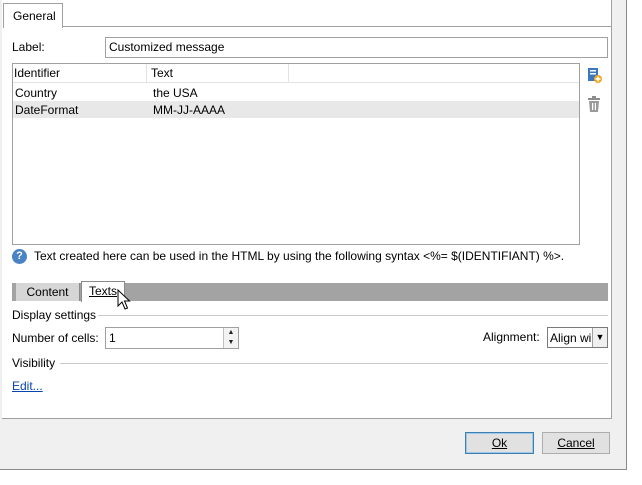 The height and width of the screenshot is (485, 642). What do you see at coordinates (19, 256) in the screenshot?
I see `help-icon: ?` at bounding box center [19, 256].